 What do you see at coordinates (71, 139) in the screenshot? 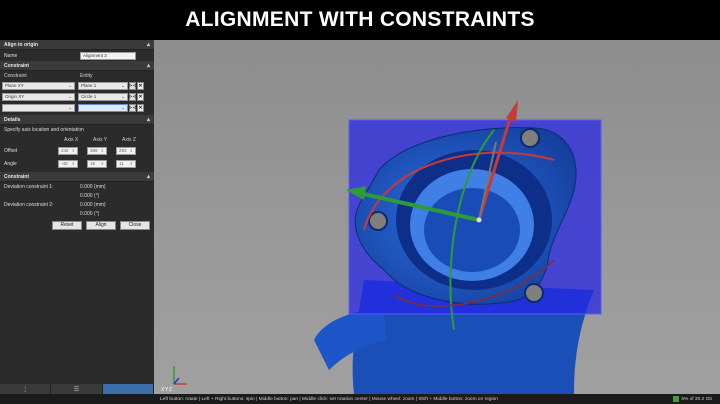
I see `axis-x-header: Axis X` at bounding box center [71, 139].